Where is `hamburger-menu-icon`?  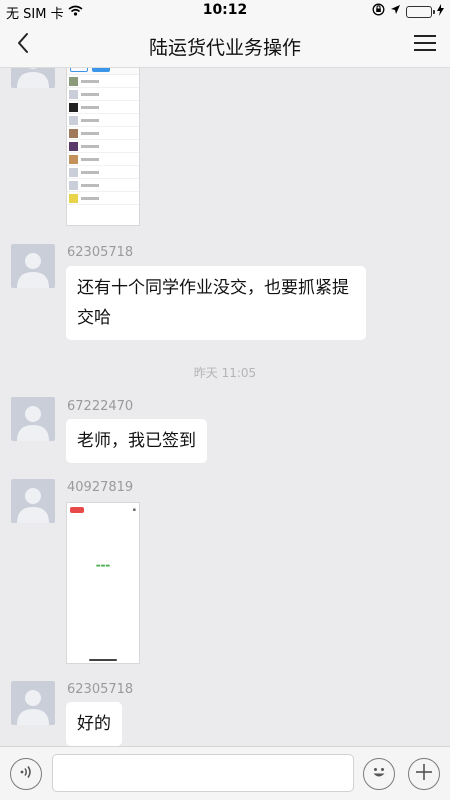 hamburger-menu-icon is located at coordinates (425, 45).